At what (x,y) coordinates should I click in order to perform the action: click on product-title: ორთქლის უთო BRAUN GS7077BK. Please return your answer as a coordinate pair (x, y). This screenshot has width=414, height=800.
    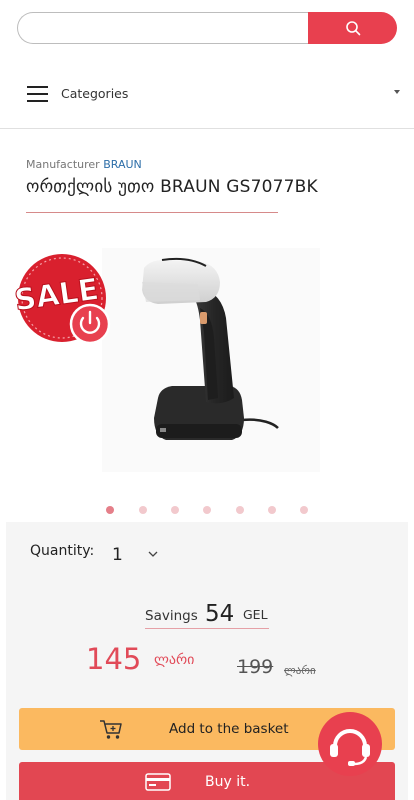
    Looking at the image, I should click on (172, 187).